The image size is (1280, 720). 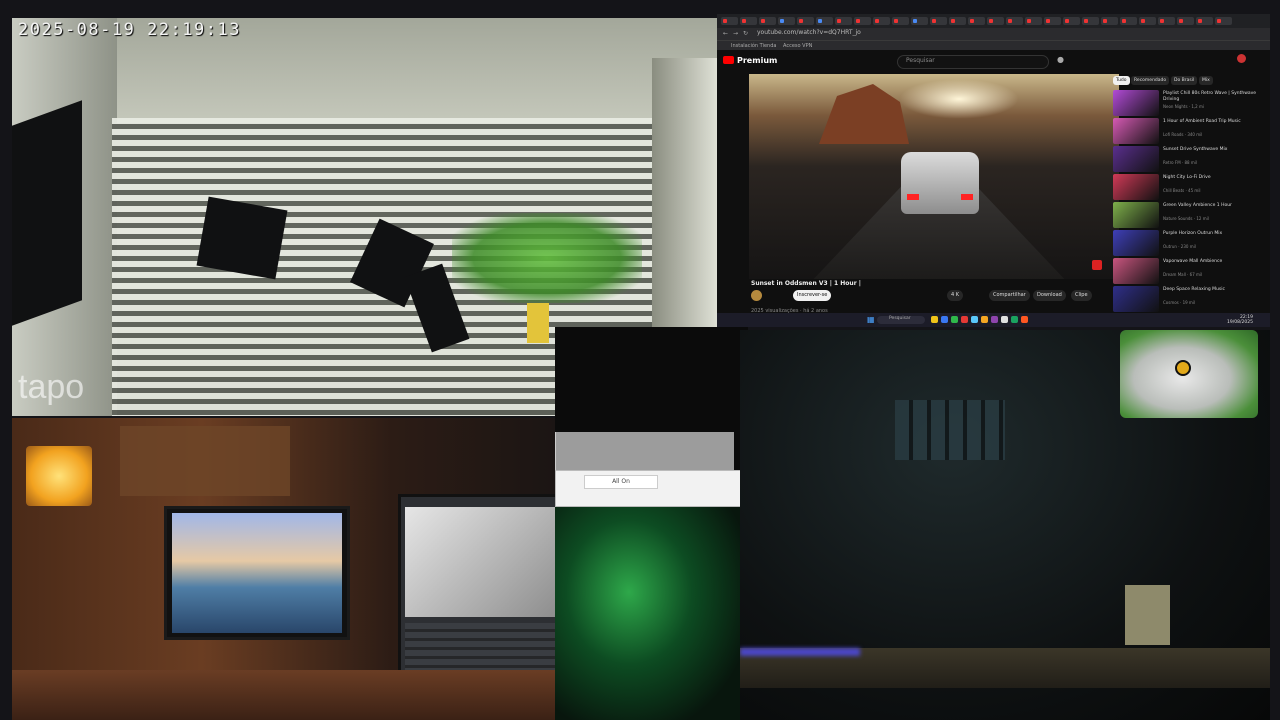 What do you see at coordinates (1049, 295) in the screenshot?
I see `download-button: Download` at bounding box center [1049, 295].